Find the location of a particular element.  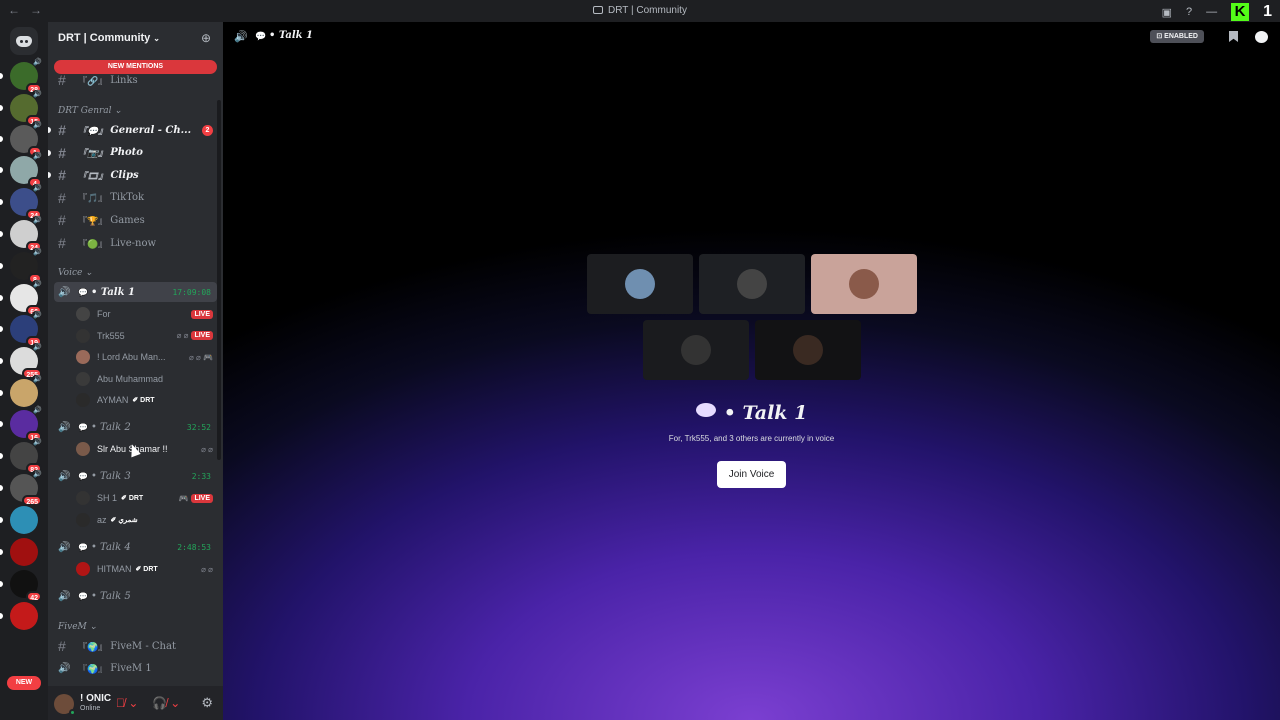

text-channel: # 『🎞』 Clips is located at coordinates (132, 175).